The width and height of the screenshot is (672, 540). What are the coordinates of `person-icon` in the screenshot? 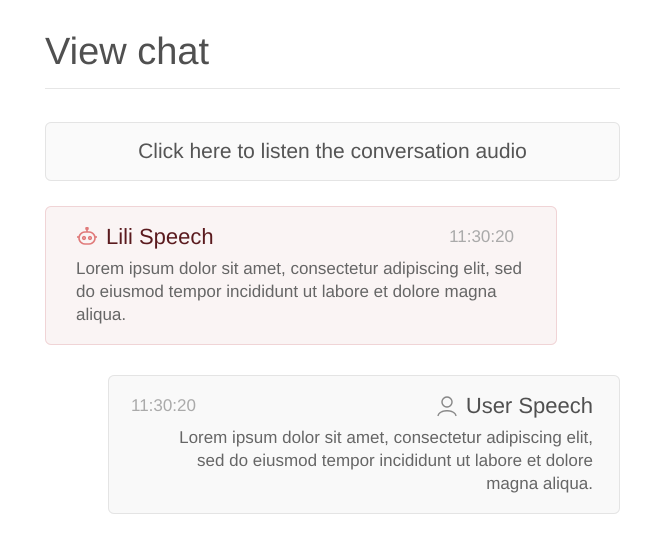 It's located at (447, 406).